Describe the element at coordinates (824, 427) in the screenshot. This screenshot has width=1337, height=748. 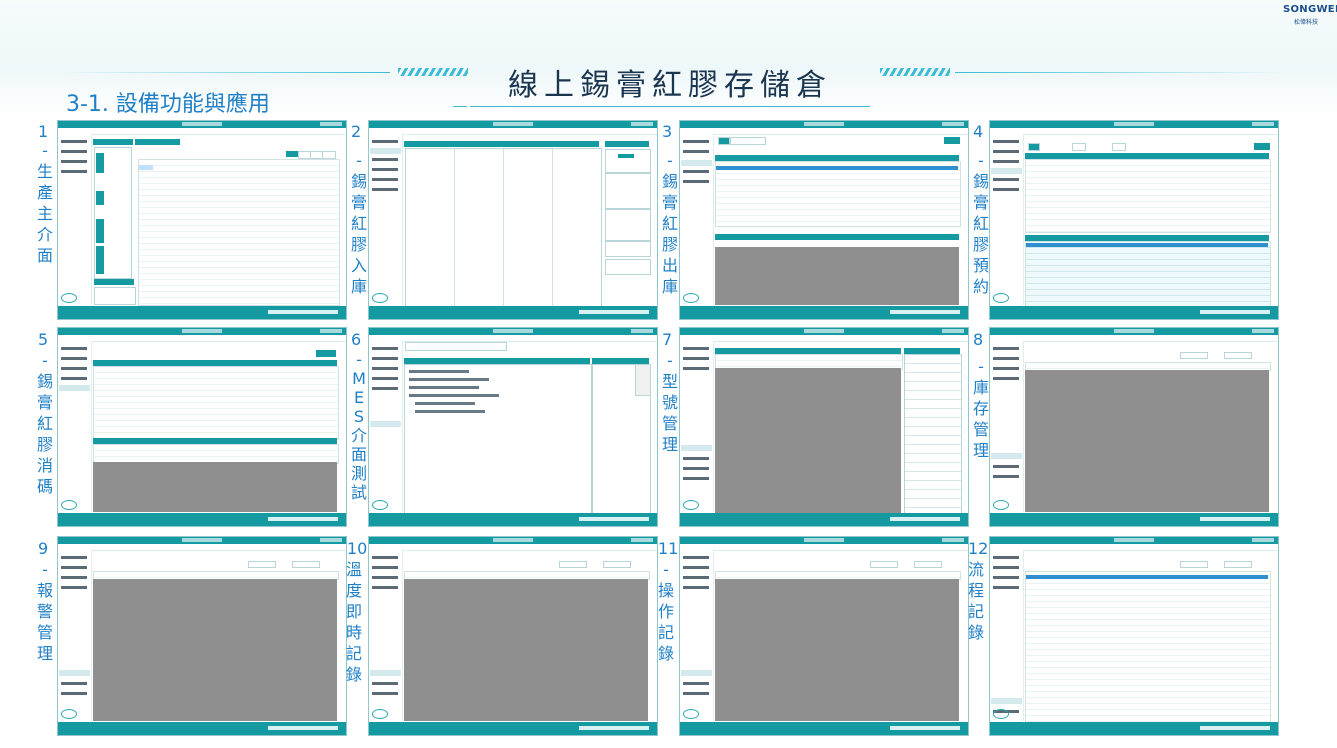
I see `panel-7-screenshot` at that location.